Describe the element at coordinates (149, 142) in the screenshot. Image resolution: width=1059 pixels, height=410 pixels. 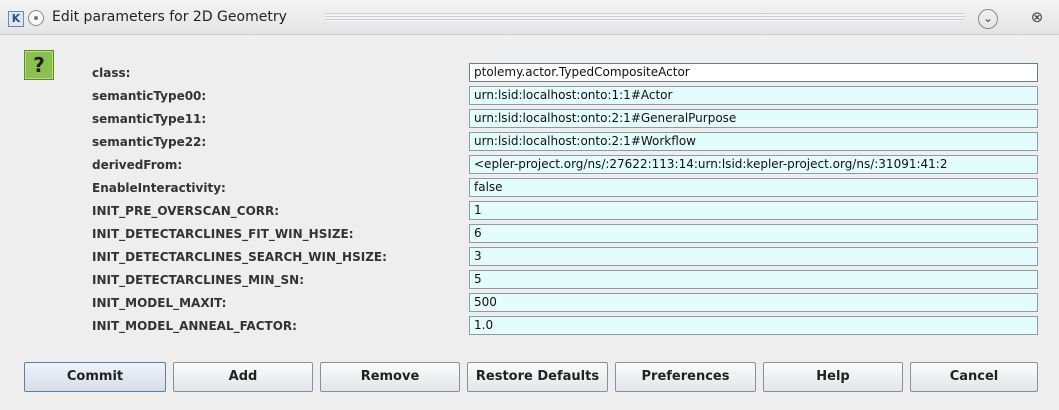
I see `param-label: semanticType22:` at that location.